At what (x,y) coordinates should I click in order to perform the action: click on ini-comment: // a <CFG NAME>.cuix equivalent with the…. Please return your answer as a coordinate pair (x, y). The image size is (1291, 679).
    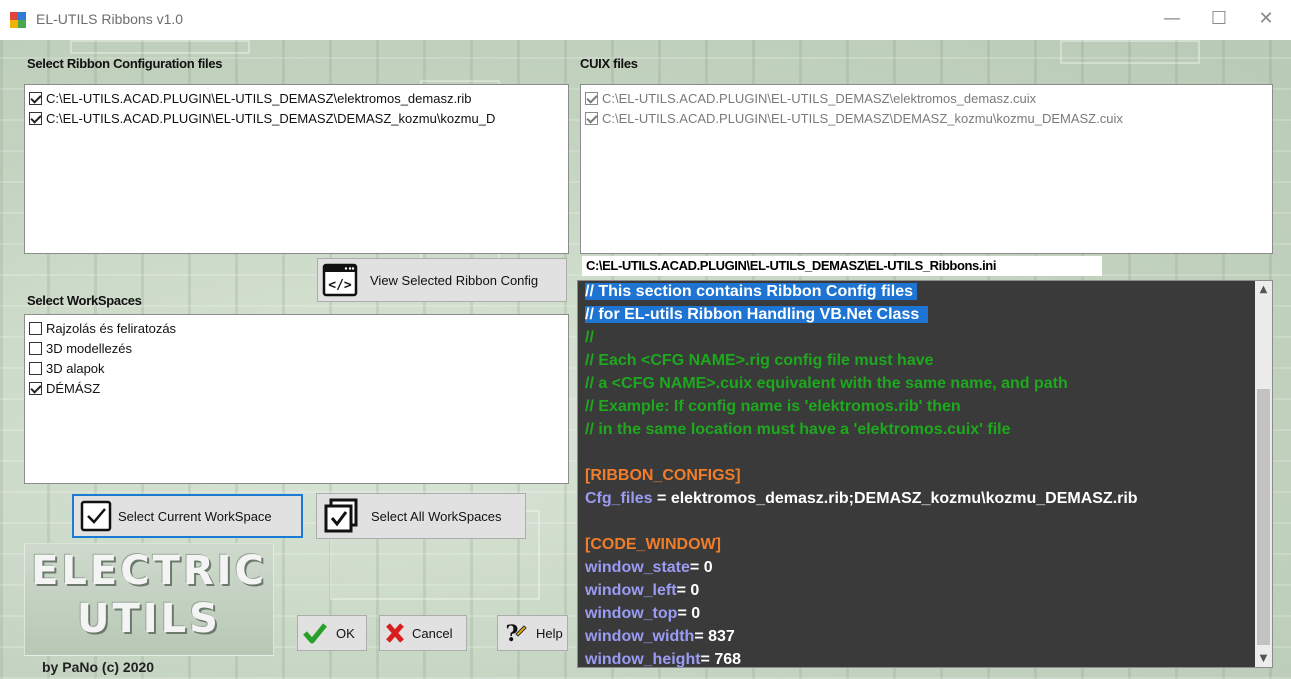
    Looking at the image, I should click on (826, 383).